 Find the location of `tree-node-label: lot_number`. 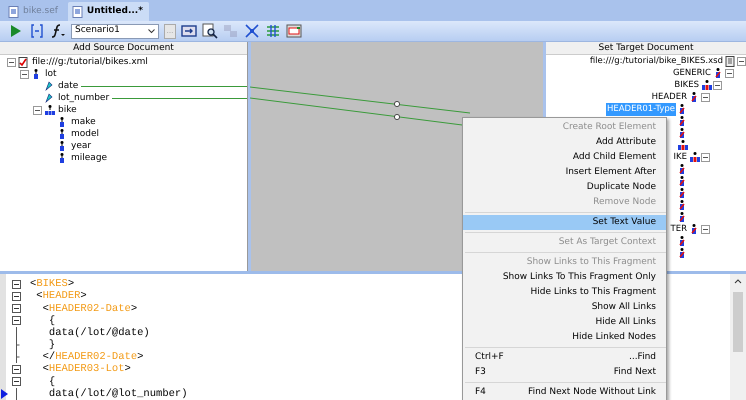

tree-node-label: lot_number is located at coordinates (83, 99).